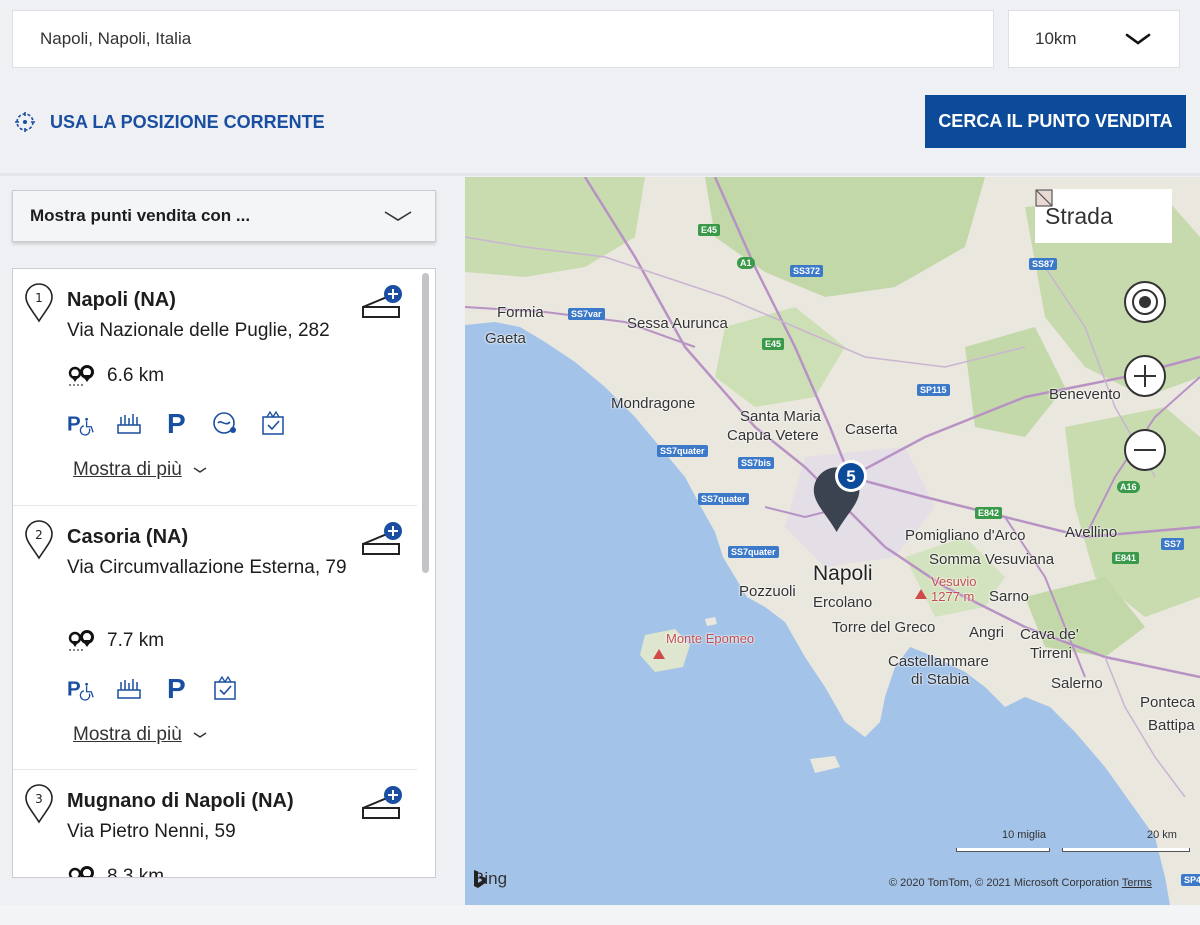 The height and width of the screenshot is (925, 1200). What do you see at coordinates (490, 879) in the screenshot?
I see `bing-logo: Bing` at bounding box center [490, 879].